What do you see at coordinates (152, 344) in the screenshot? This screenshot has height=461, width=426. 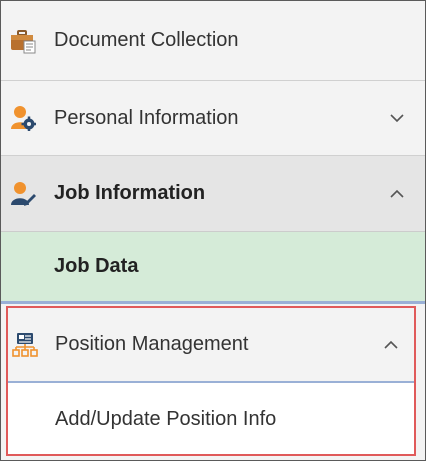 I see `nav-item-label: Position Management` at bounding box center [152, 344].